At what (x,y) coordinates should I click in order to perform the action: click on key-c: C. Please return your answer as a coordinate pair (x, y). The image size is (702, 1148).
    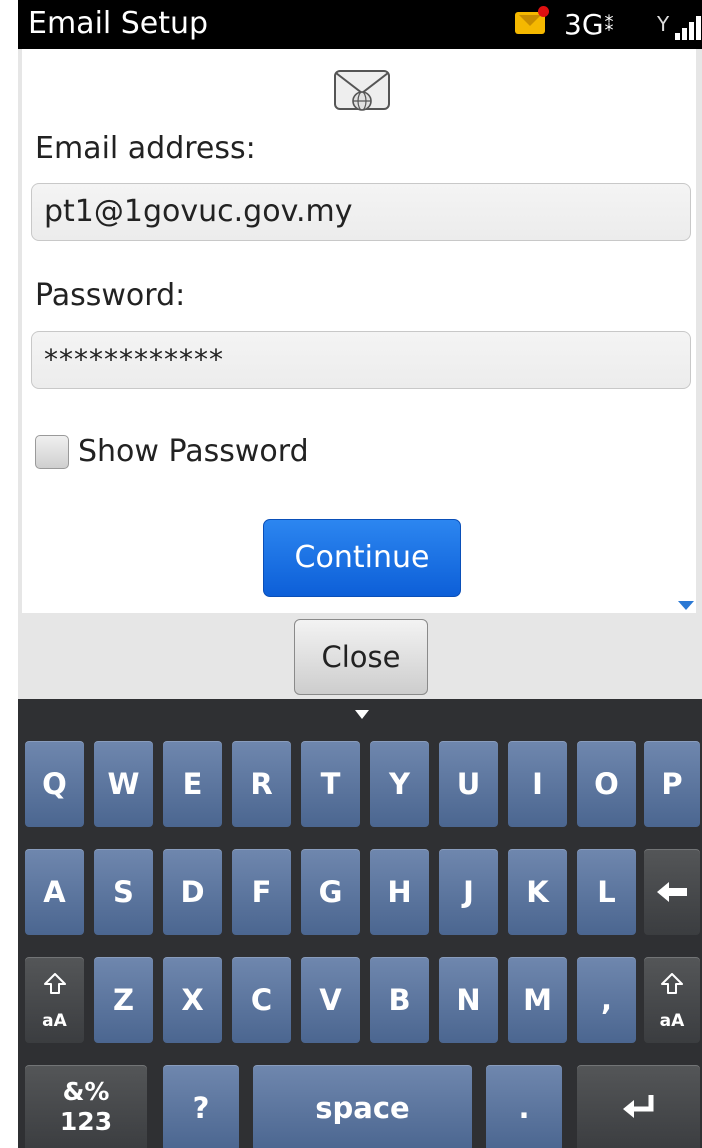
    Looking at the image, I should click on (261, 1000).